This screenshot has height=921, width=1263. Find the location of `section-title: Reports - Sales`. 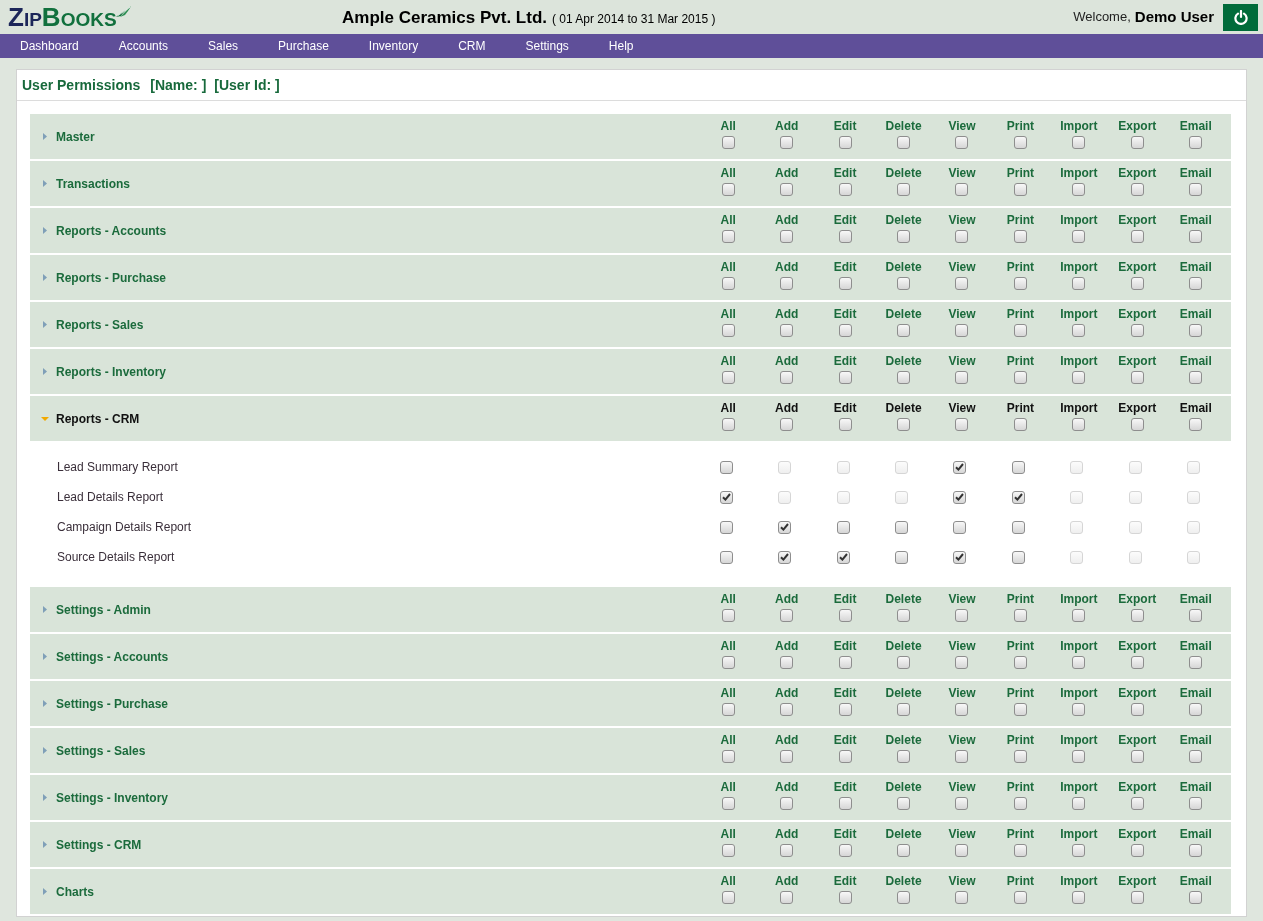

section-title: Reports - Sales is located at coordinates (100, 324).